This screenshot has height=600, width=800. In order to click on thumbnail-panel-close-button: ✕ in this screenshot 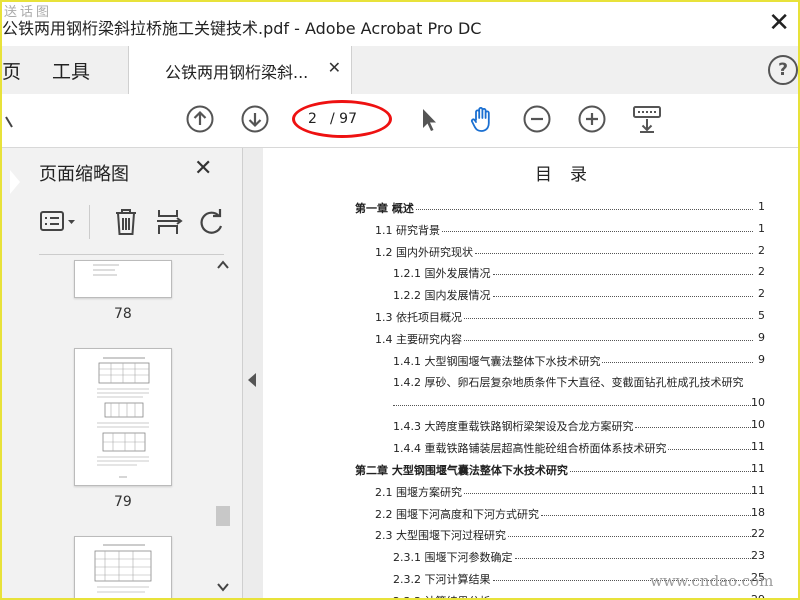, I will do `click(203, 168)`.